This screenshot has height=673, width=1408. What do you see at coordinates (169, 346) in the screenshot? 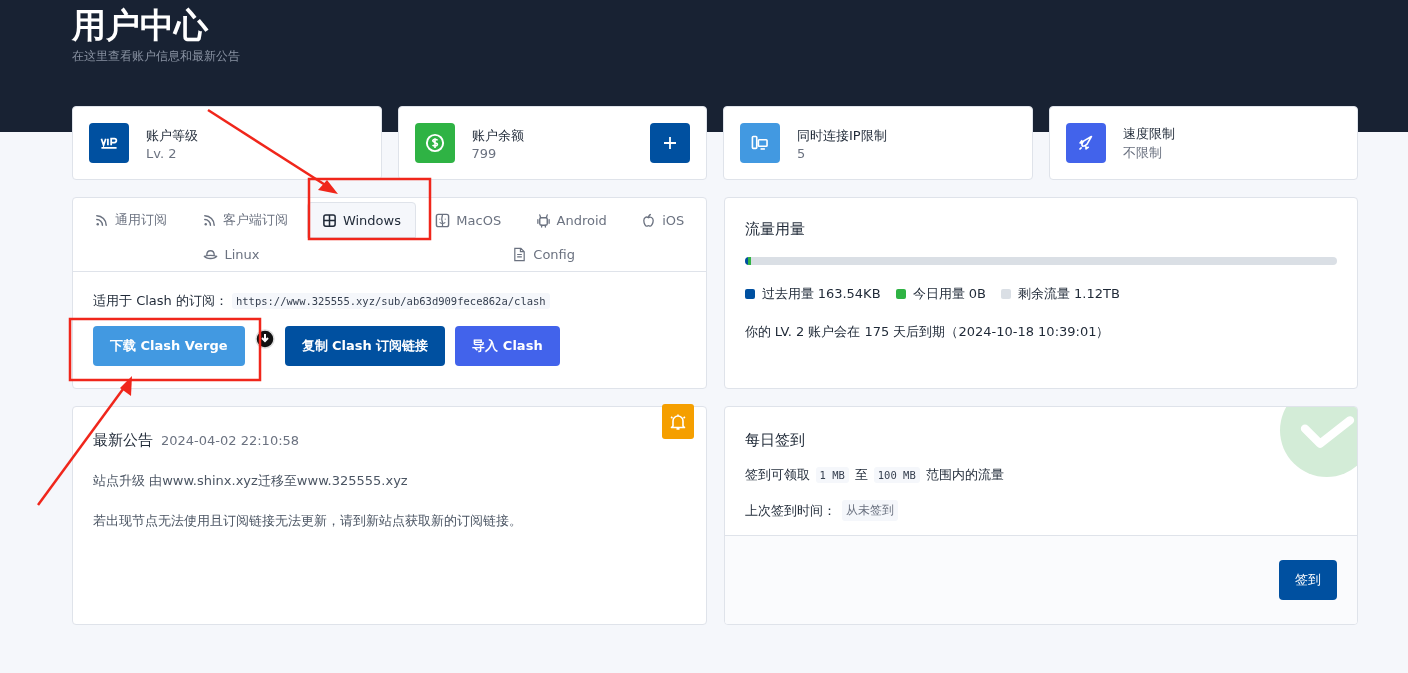
I see `action-button: 下载 Clash Verge` at bounding box center [169, 346].